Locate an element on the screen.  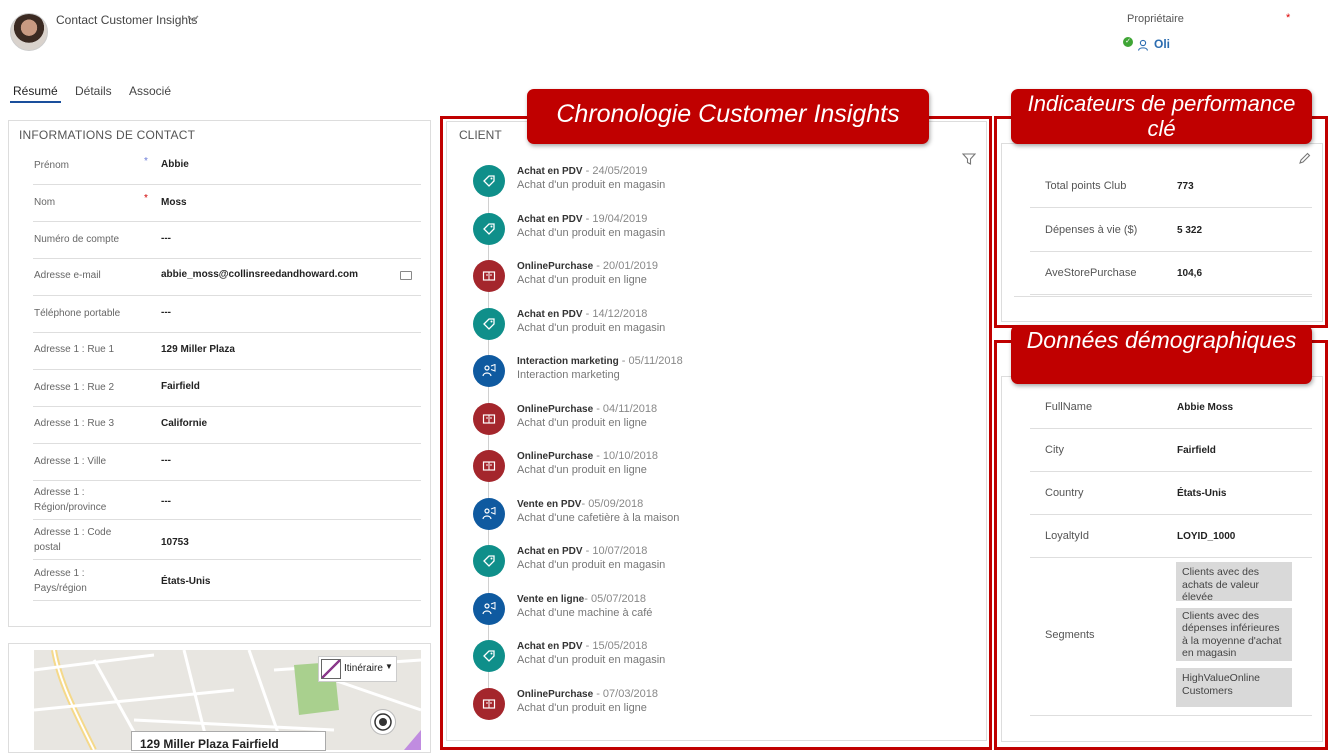
contact-field-row: Prénom * Abbie is located at coordinates (227, 167).